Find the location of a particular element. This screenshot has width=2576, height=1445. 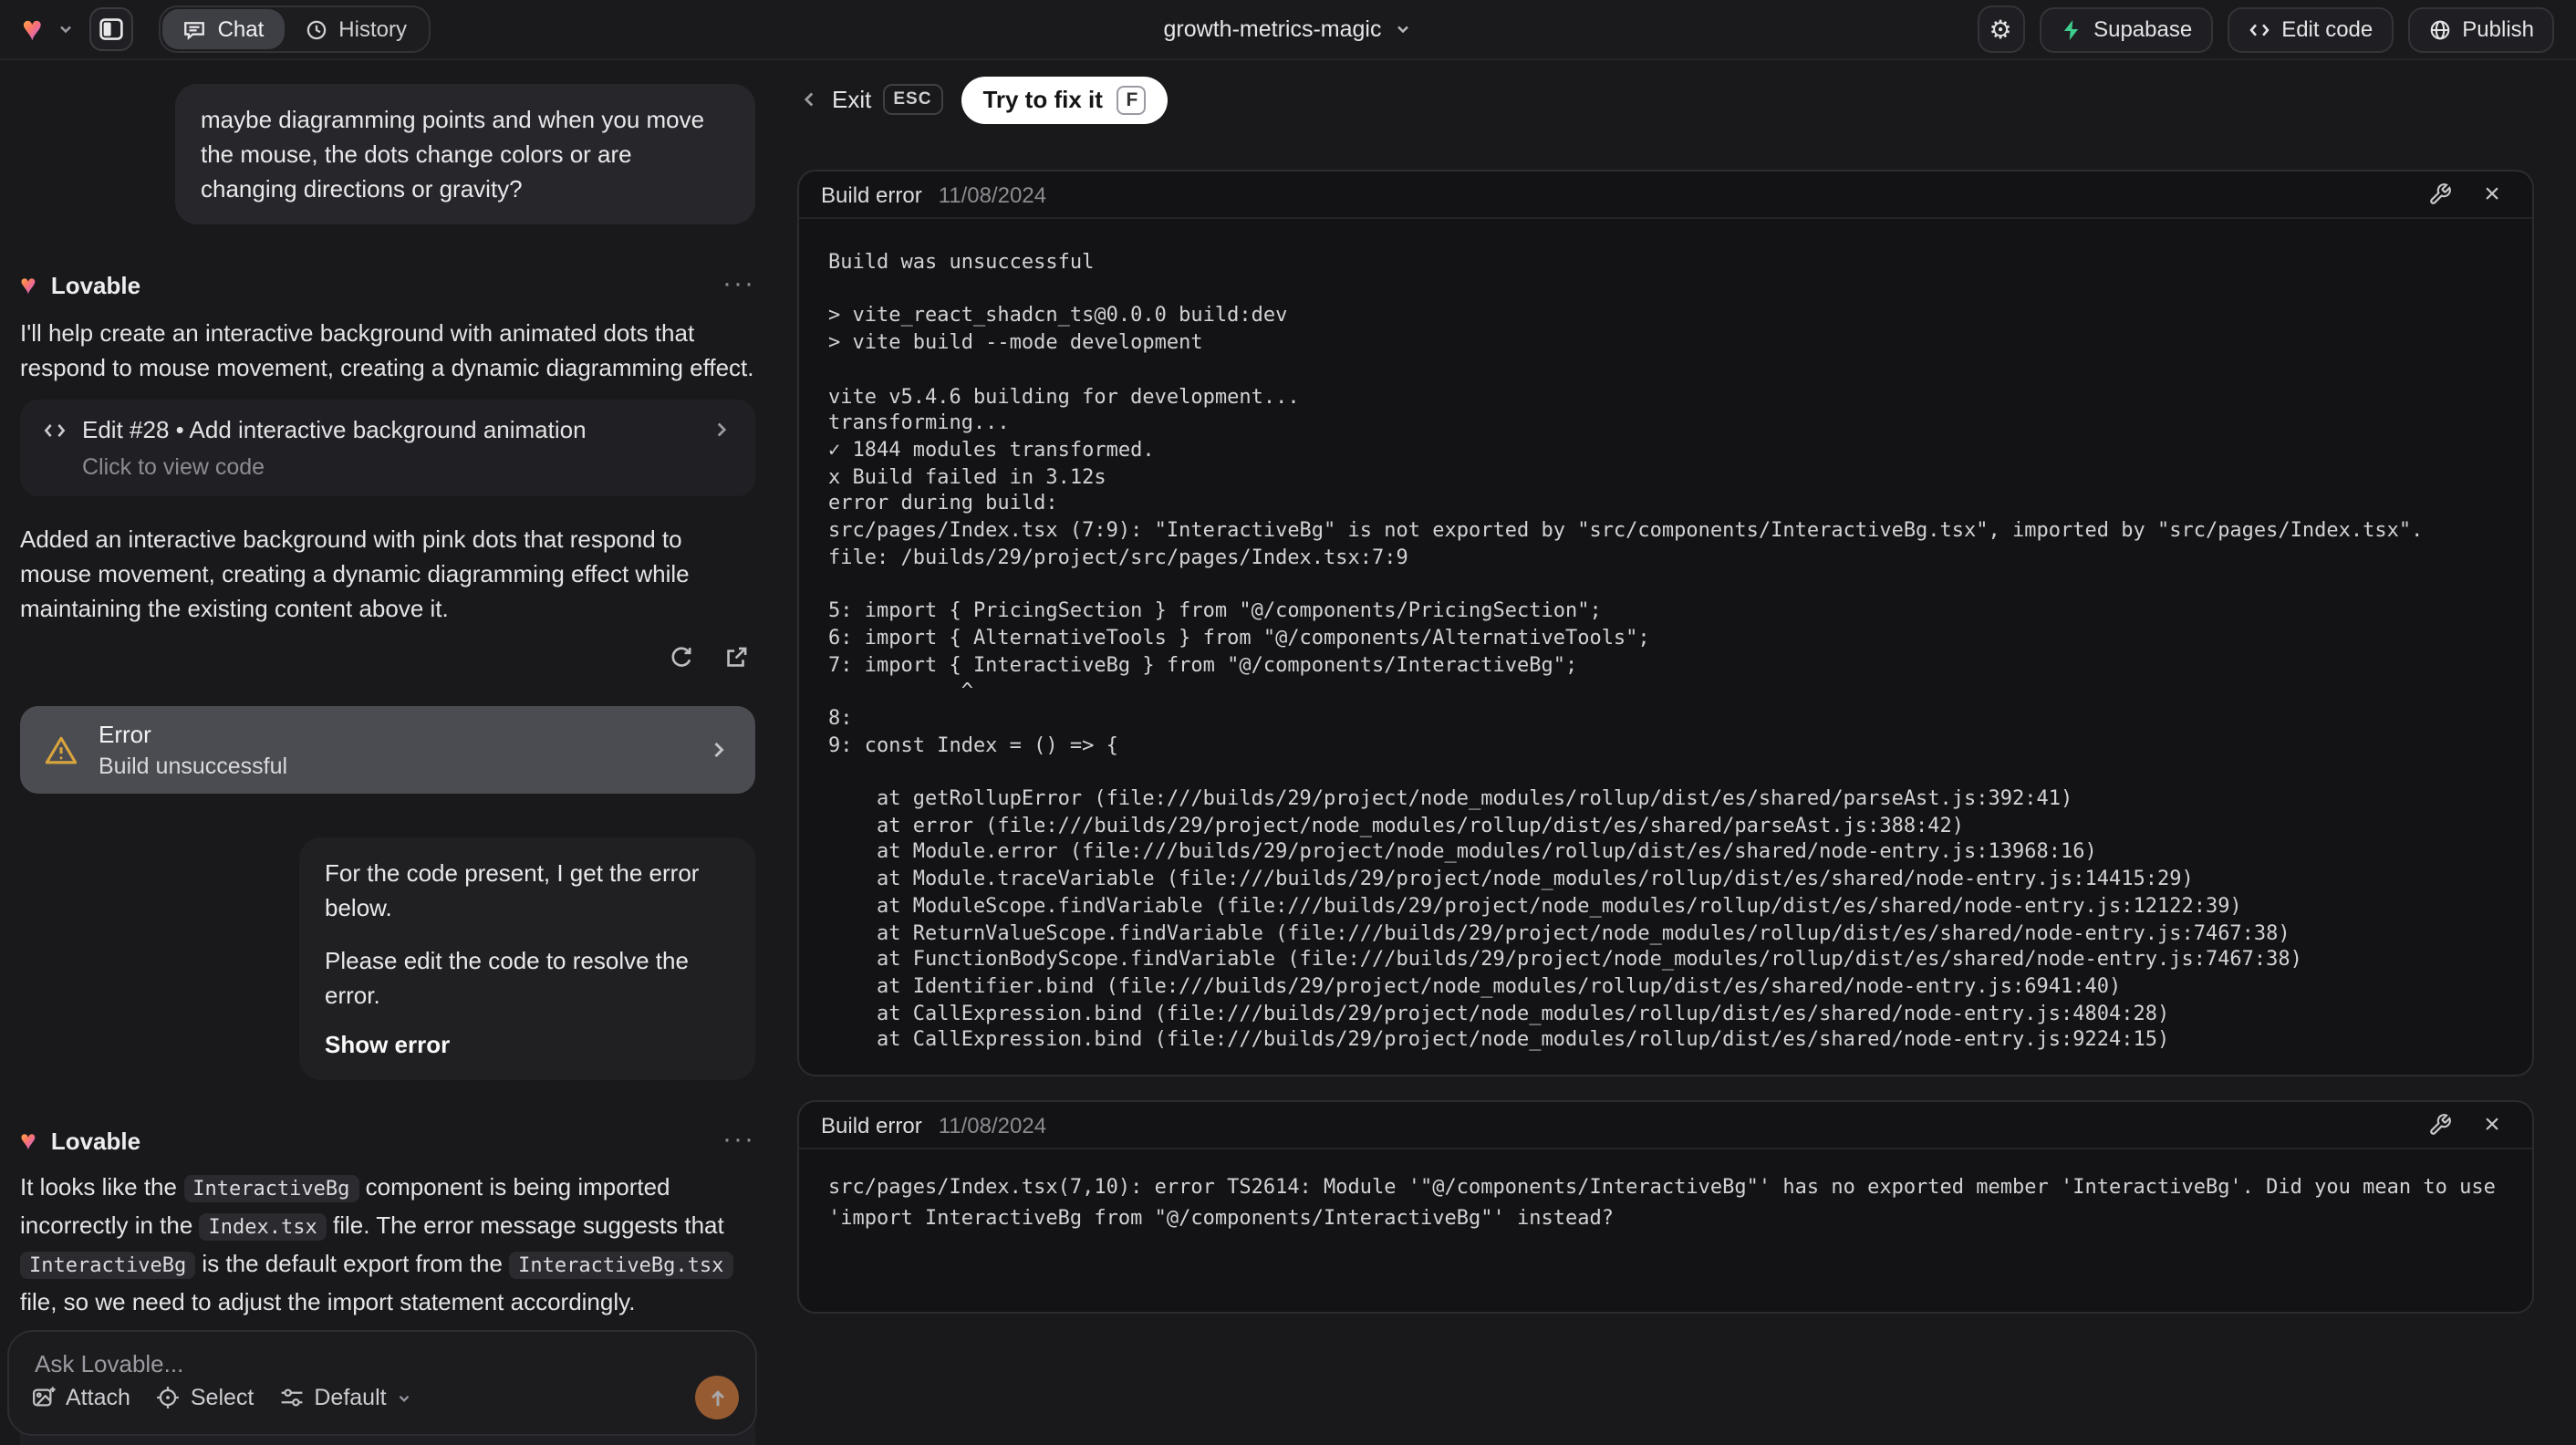

restore-version-button is located at coordinates (680, 657).